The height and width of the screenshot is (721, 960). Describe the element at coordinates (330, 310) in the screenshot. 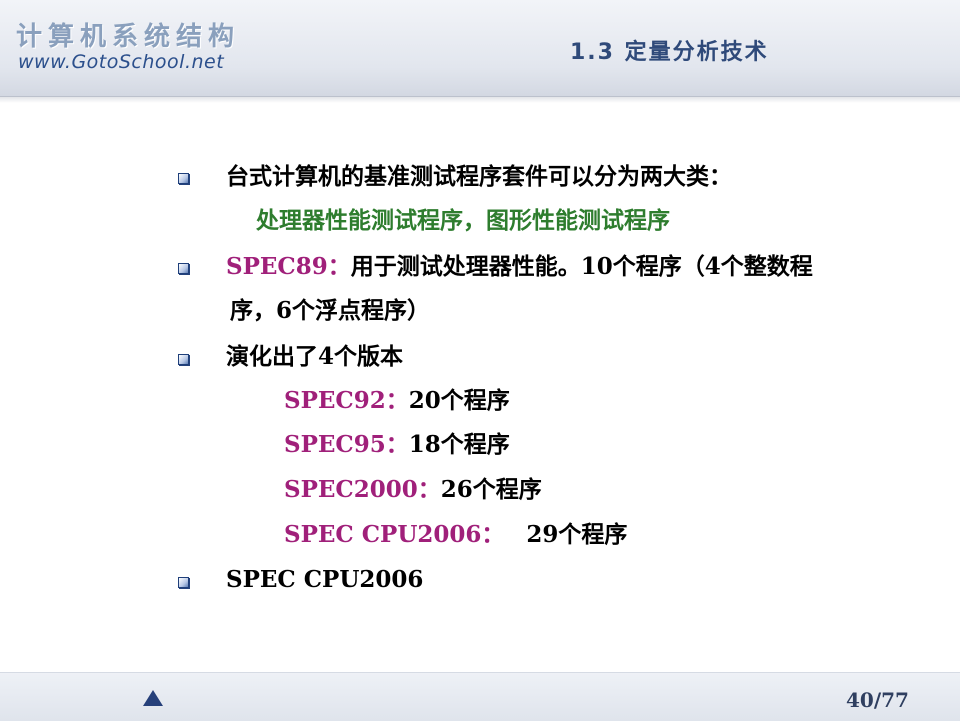

I see `bullet-2-continuation: 序，6个浮点程序）` at that location.